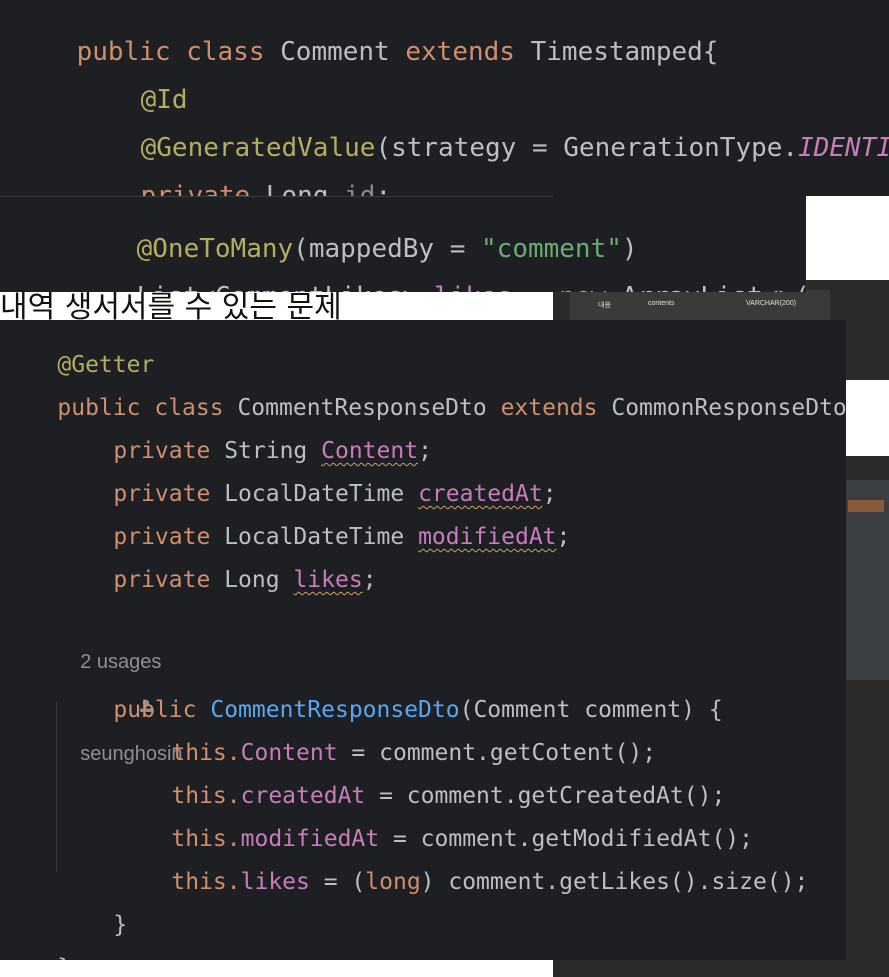 The width and height of the screenshot is (889, 977). I want to click on keyword: new, so click(582, 287).